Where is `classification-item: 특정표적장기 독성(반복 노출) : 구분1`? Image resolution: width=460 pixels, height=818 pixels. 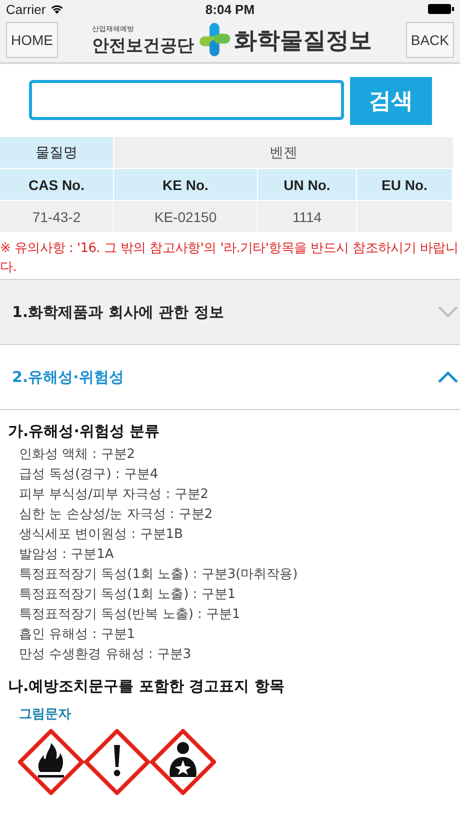
classification-item: 특정표적장기 독성(반복 노출) : 구분1 is located at coordinates (130, 615).